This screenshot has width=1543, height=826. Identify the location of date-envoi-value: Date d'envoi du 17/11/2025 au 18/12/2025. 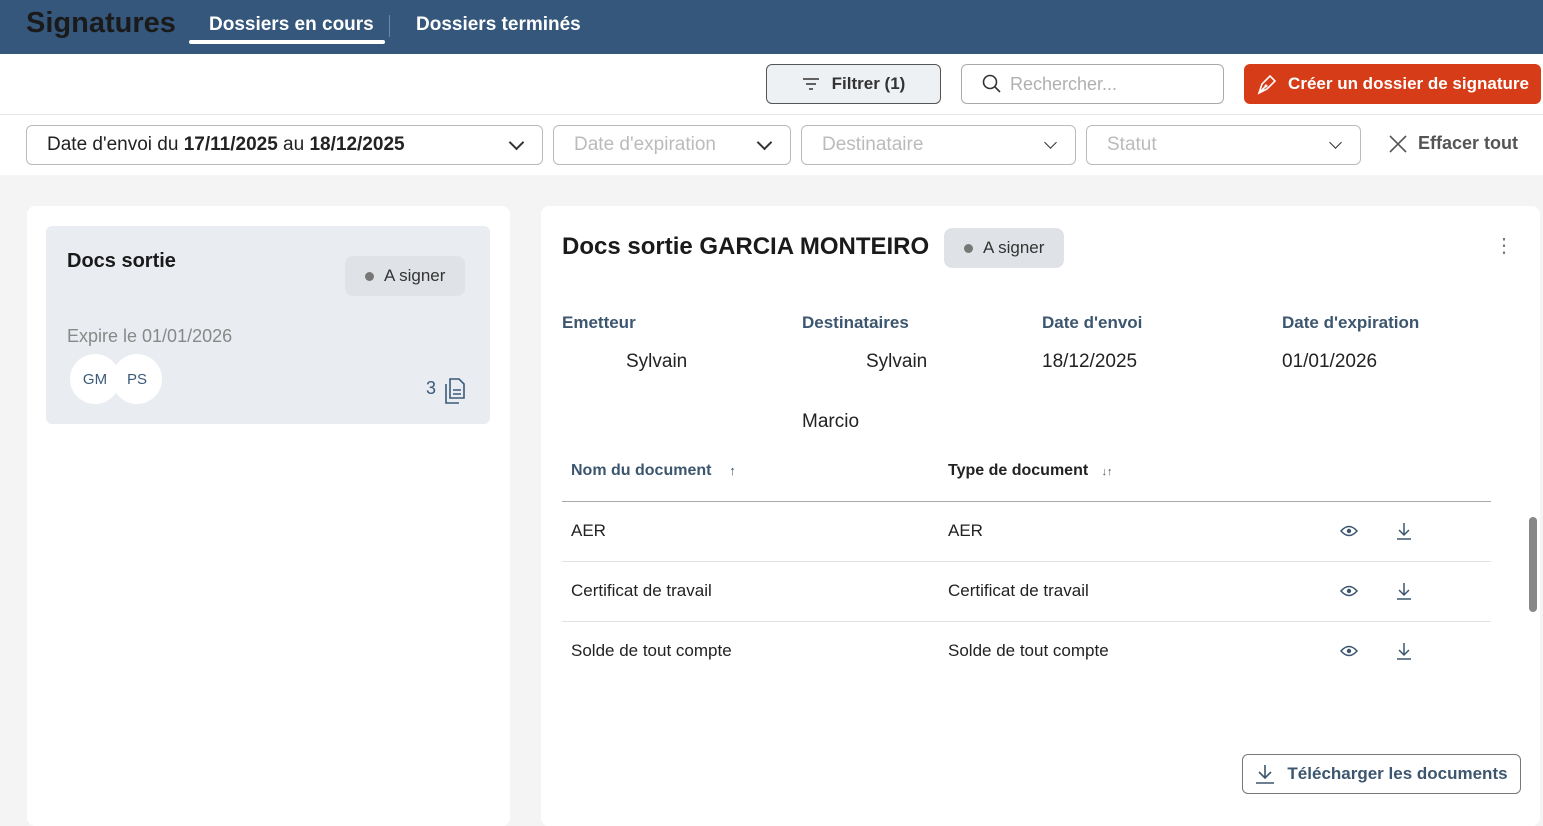
(226, 144).